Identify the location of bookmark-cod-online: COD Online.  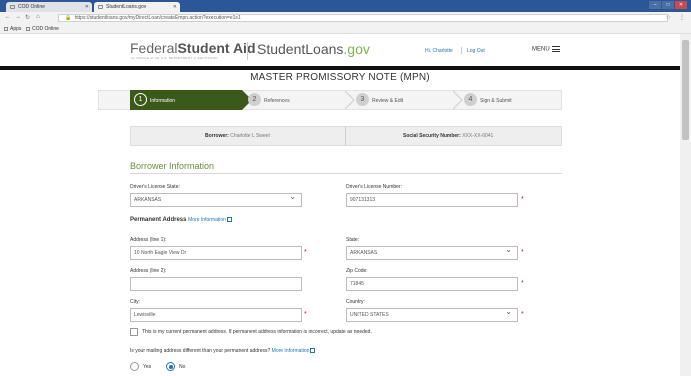
(42, 29).